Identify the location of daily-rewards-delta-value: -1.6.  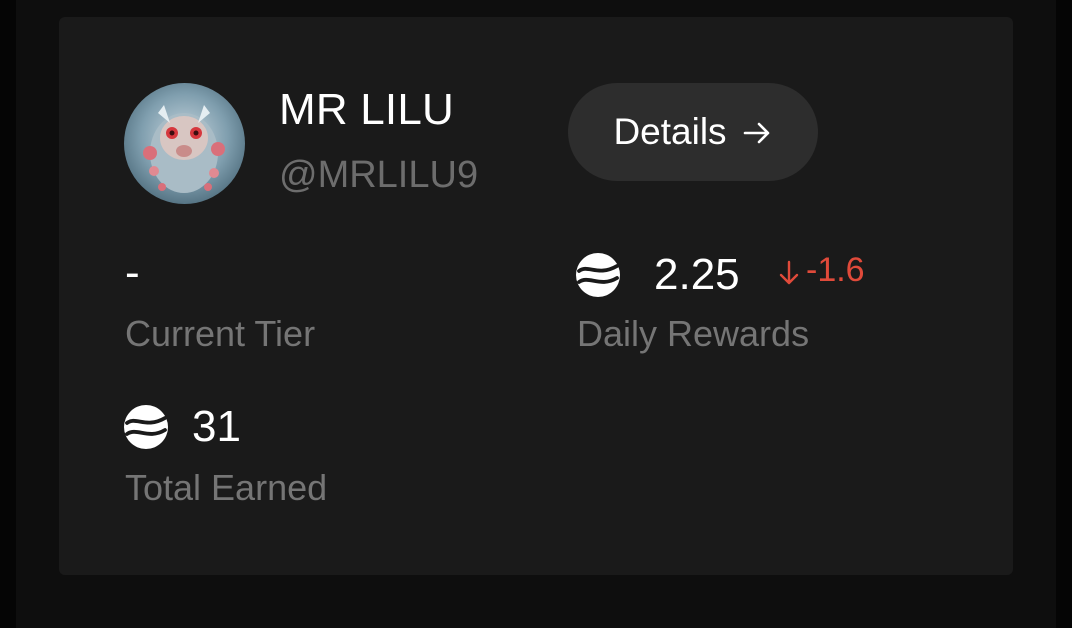
(835, 270).